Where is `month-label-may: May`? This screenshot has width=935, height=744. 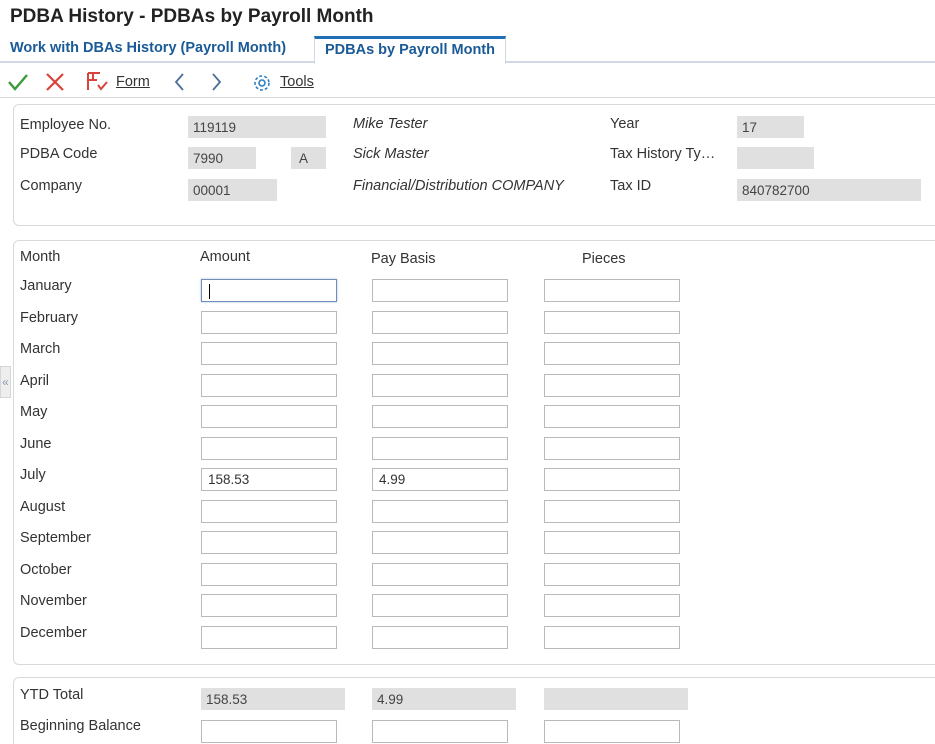
month-label-may: May is located at coordinates (34, 412).